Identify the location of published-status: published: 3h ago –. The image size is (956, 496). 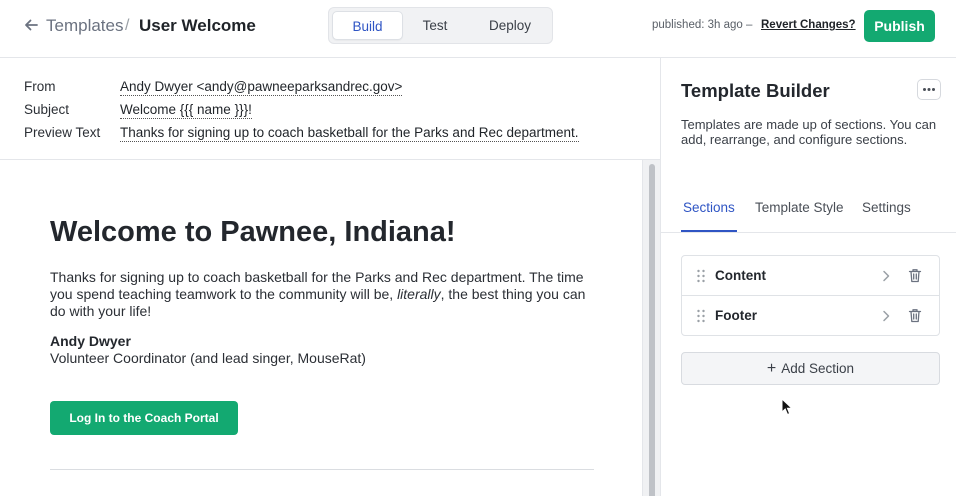
(702, 25).